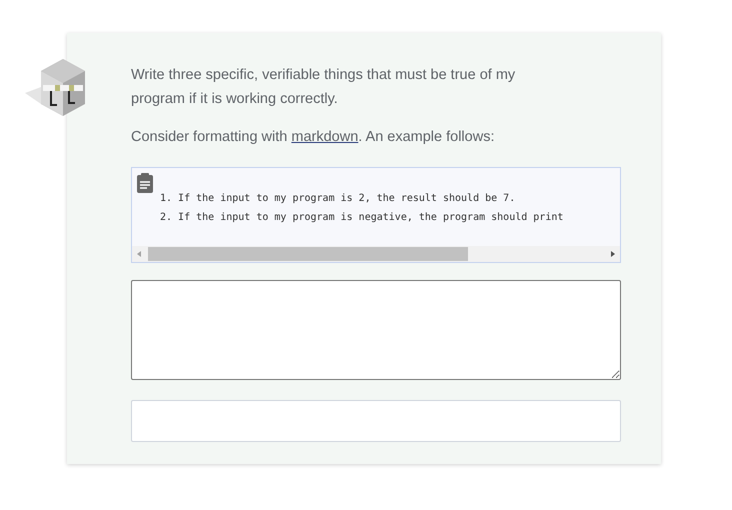 Image resolution: width=732 pixels, height=510 pixels. What do you see at coordinates (145, 183) in the screenshot?
I see `clipboard-icon` at bounding box center [145, 183].